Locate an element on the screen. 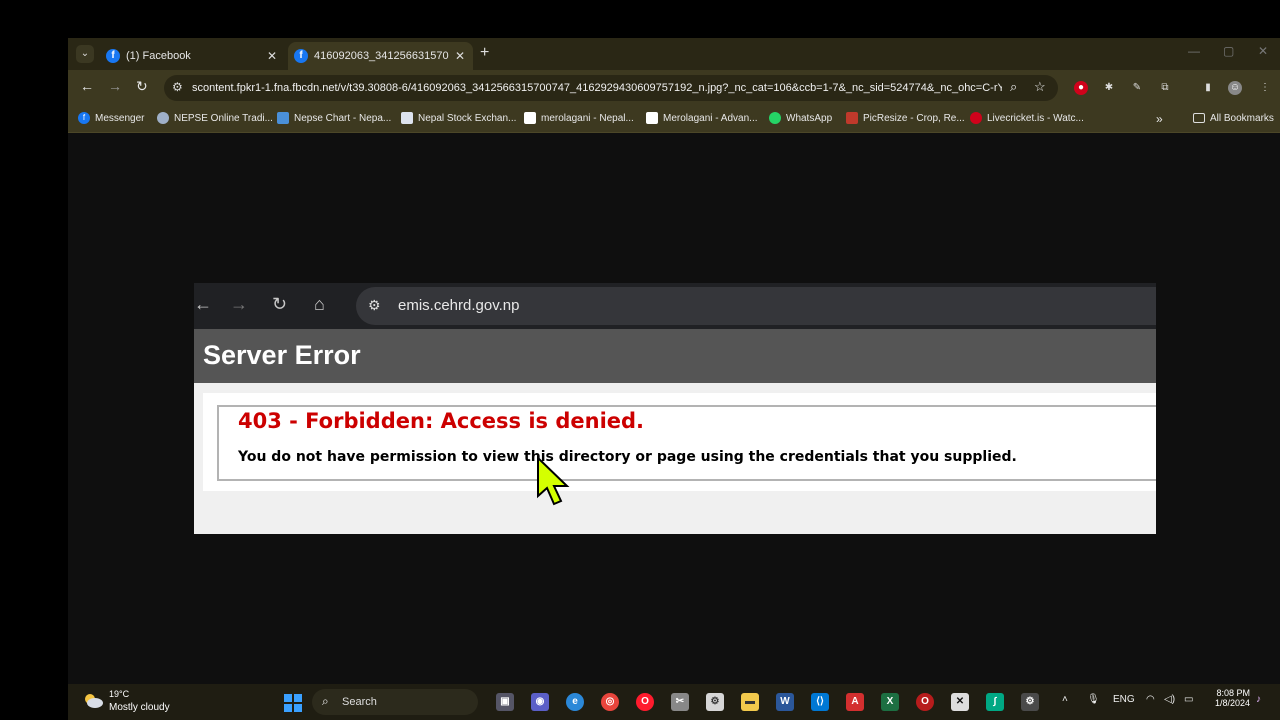  vscode-icon: ⟨⟩ is located at coordinates (820, 702).